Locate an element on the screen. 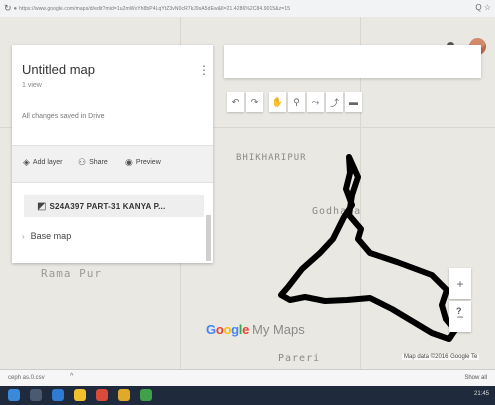  more-vert-icon: ⋮ is located at coordinates (204, 70).